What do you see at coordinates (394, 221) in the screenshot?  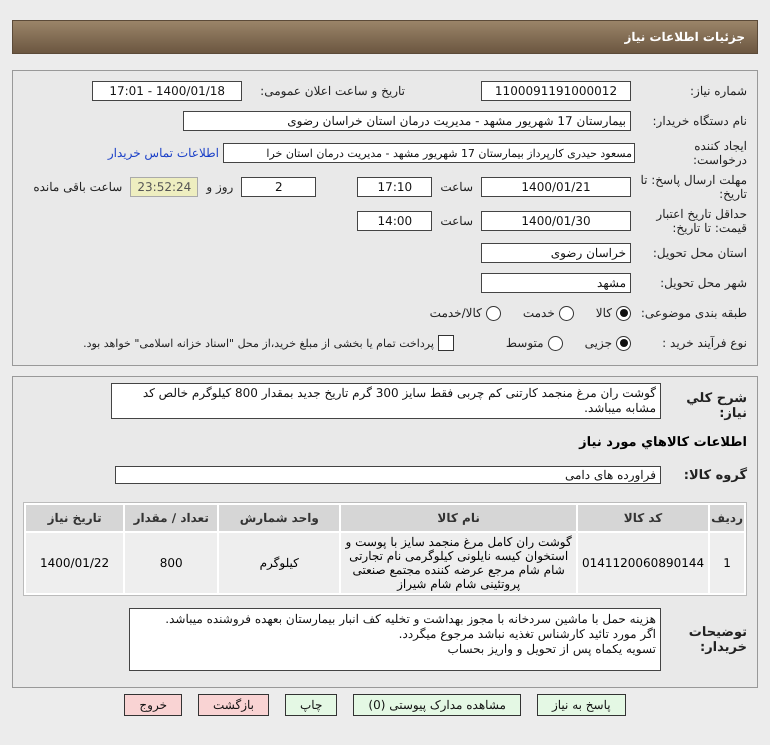 I see `text-field: 14:00` at bounding box center [394, 221].